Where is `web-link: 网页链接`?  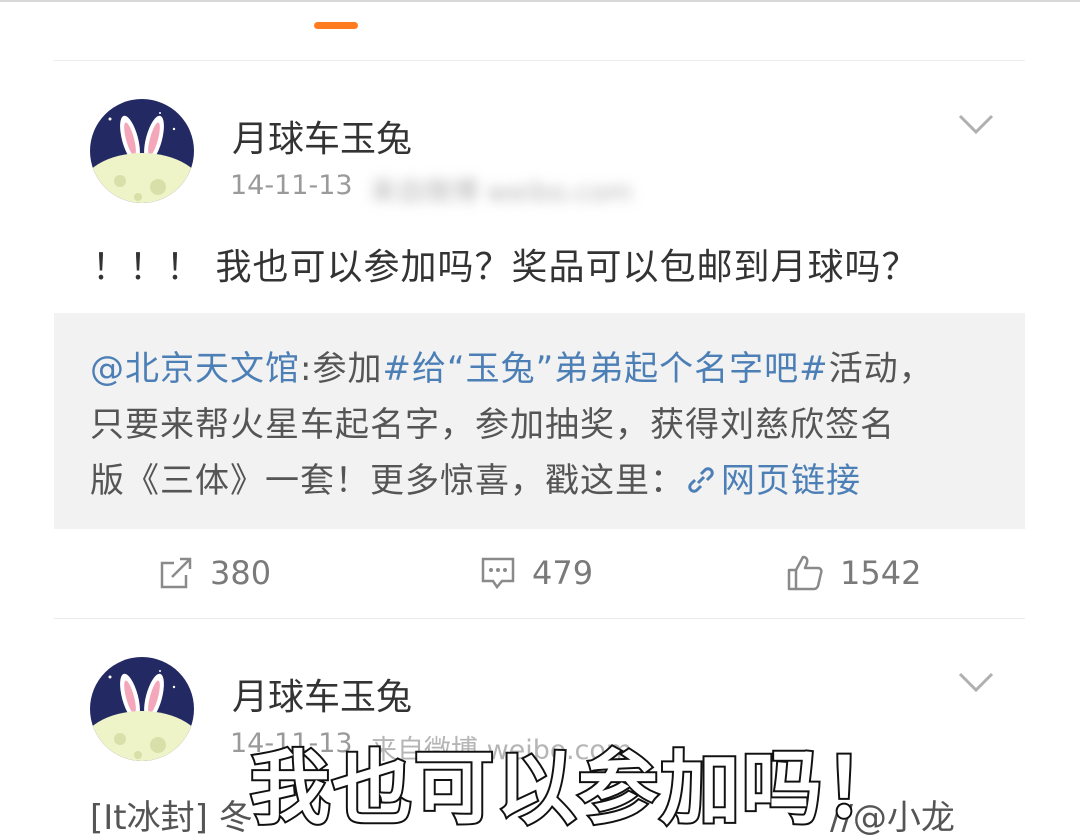
web-link: 网页链接 is located at coordinates (773, 481).